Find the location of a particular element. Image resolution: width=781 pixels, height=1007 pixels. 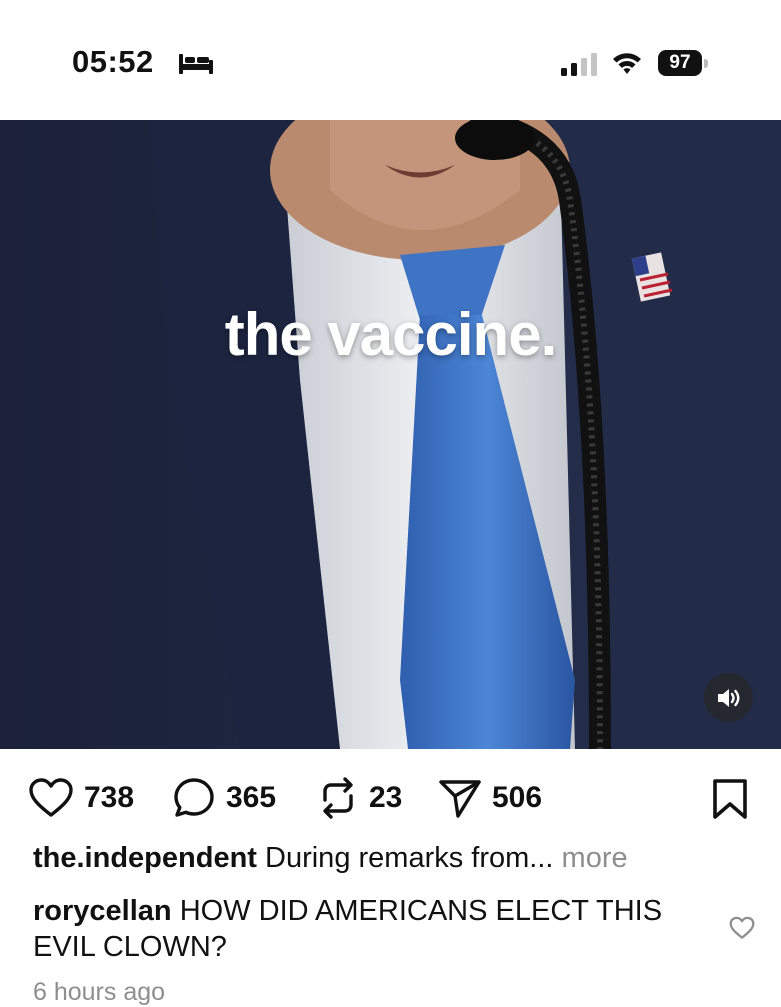

comment-count: 365 is located at coordinates (251, 797).